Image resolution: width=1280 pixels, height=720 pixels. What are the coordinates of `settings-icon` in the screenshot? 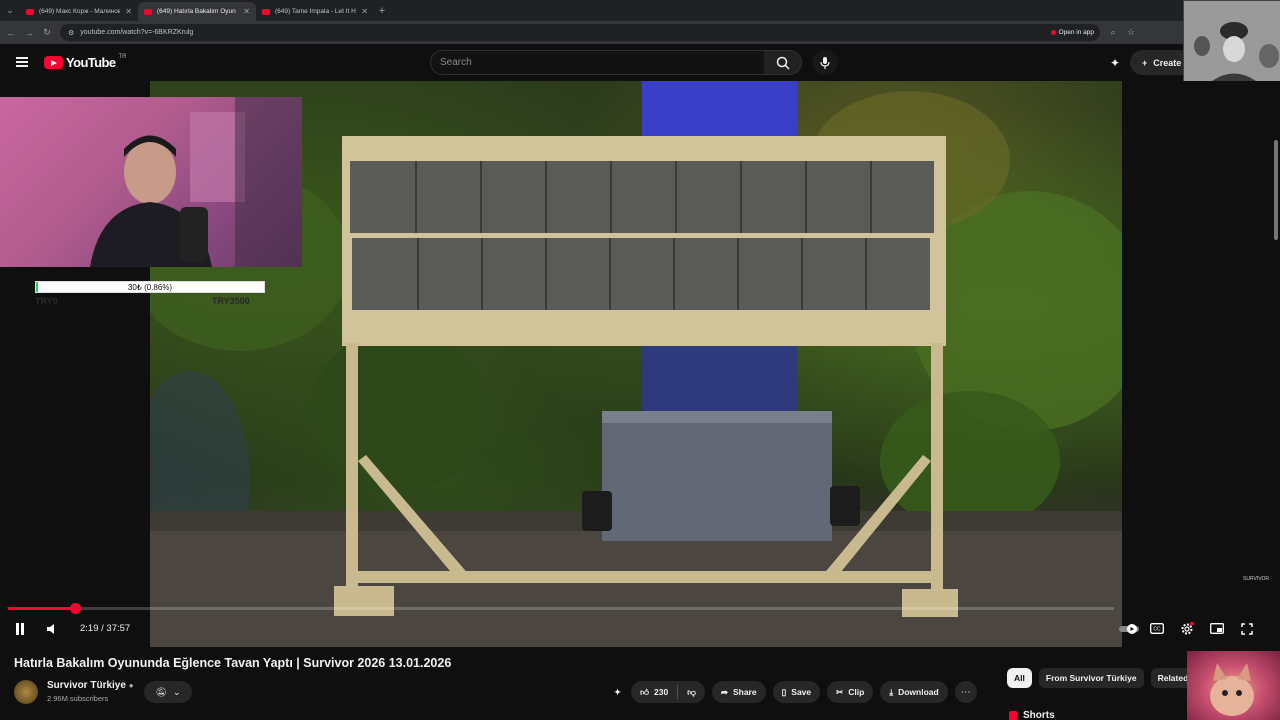 It's located at (1187, 627).